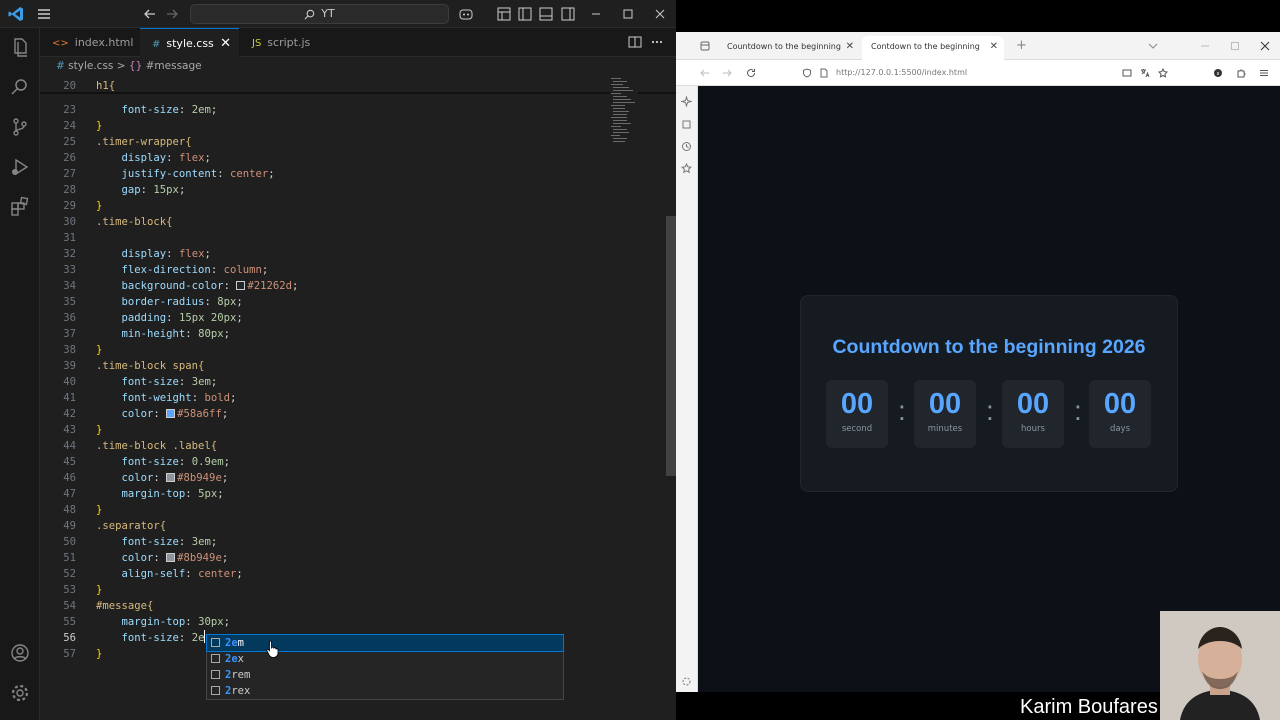  I want to click on editor-scrollbar, so click(671, 346).